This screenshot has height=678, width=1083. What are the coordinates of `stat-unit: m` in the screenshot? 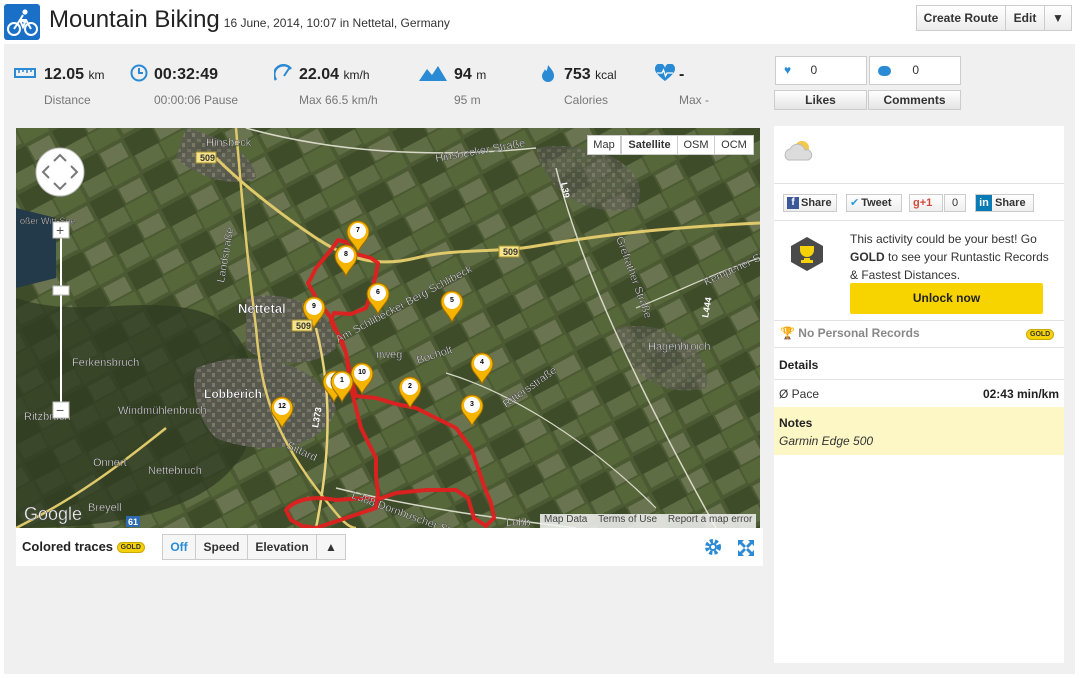 It's located at (481, 75).